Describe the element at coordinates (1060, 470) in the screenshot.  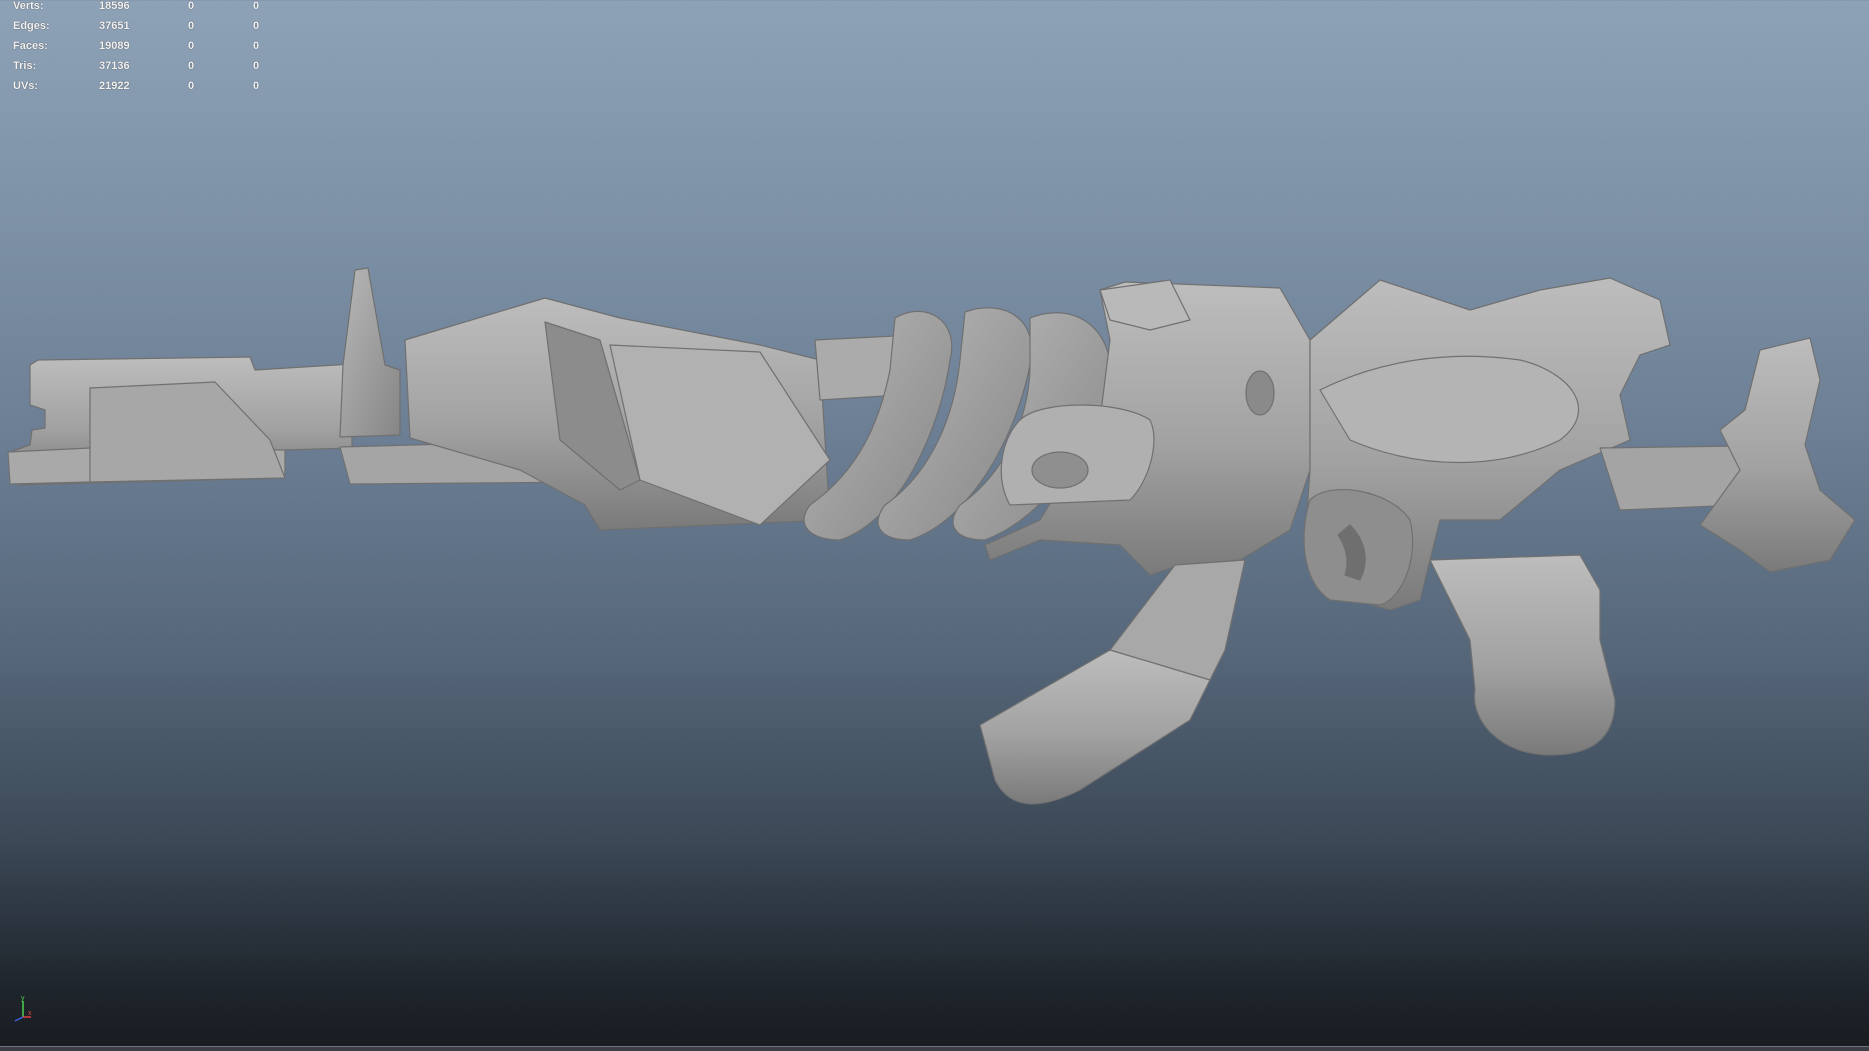
I see `receiver-port` at that location.